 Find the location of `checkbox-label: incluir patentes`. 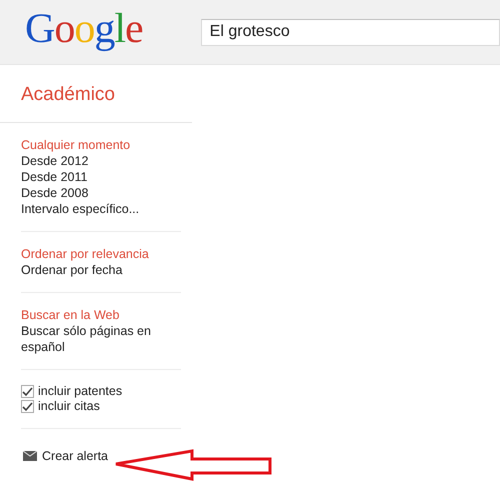

checkbox-label: incluir patentes is located at coordinates (80, 391).